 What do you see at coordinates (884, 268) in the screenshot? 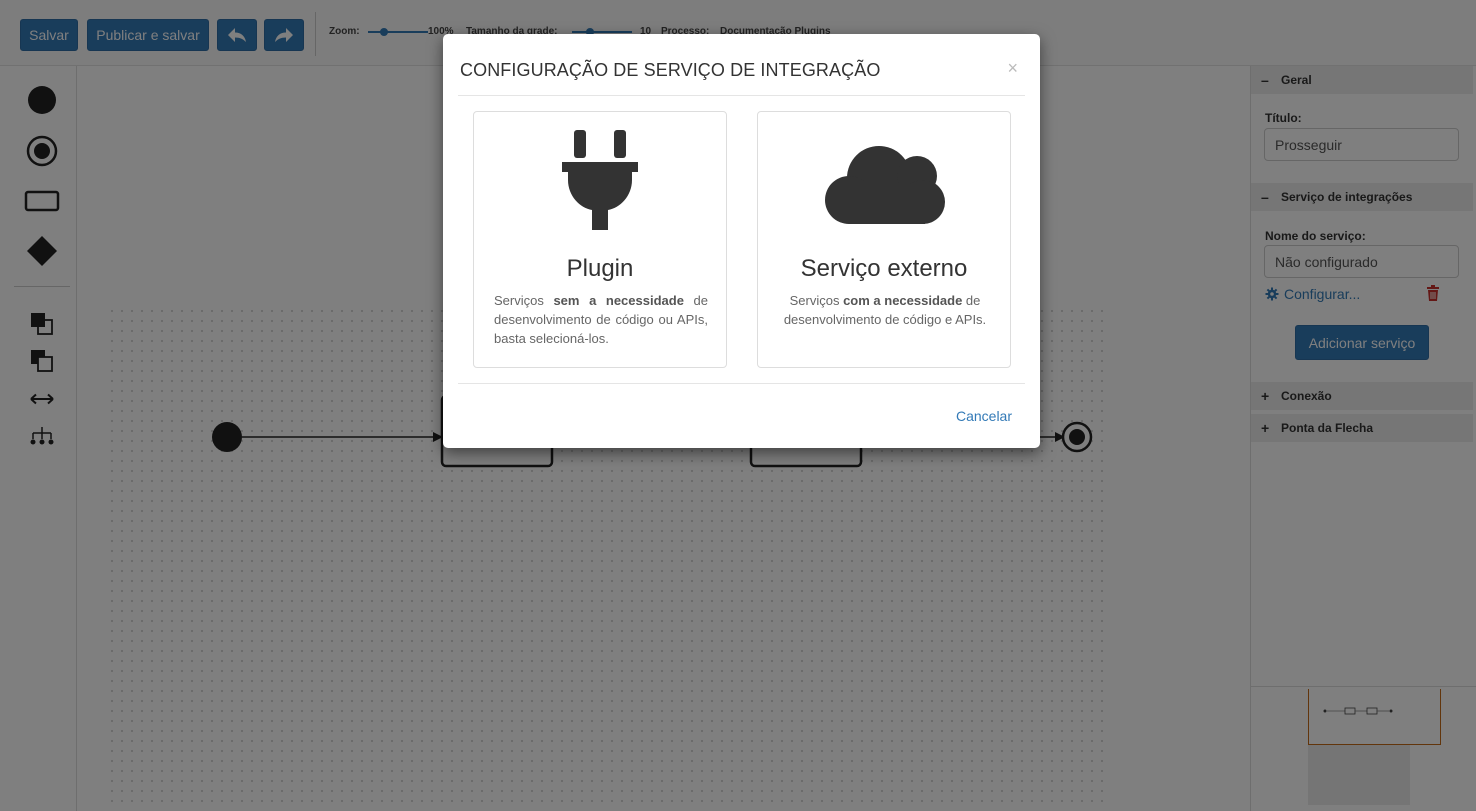
I see `external-card-title: Serviço externo` at bounding box center [884, 268].